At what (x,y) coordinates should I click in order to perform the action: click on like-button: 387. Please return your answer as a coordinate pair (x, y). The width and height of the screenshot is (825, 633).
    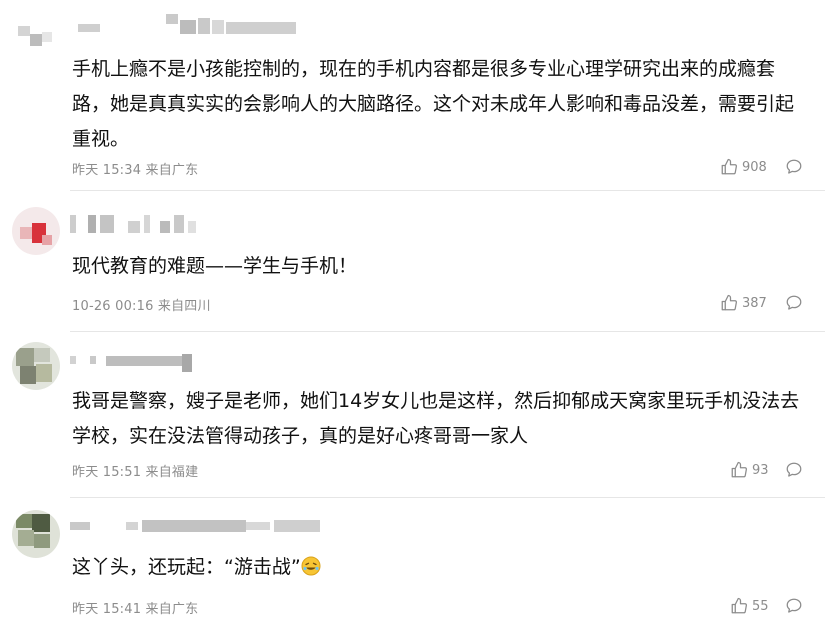
    Looking at the image, I should click on (743, 303).